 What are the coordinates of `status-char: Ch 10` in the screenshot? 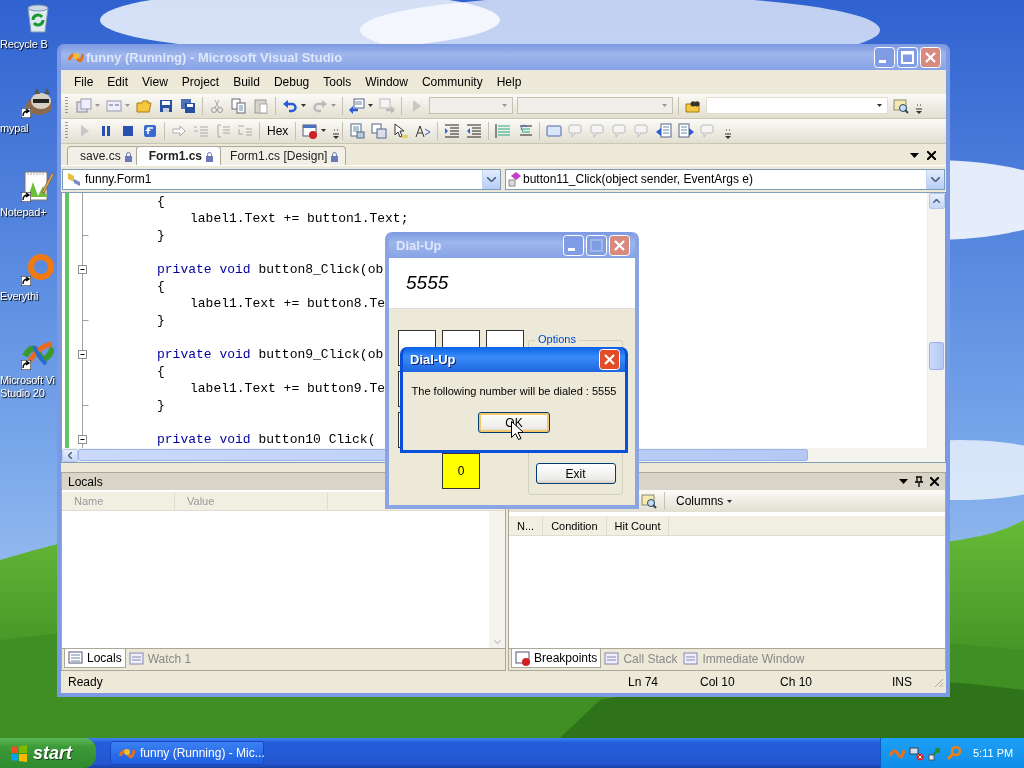 It's located at (797, 682).